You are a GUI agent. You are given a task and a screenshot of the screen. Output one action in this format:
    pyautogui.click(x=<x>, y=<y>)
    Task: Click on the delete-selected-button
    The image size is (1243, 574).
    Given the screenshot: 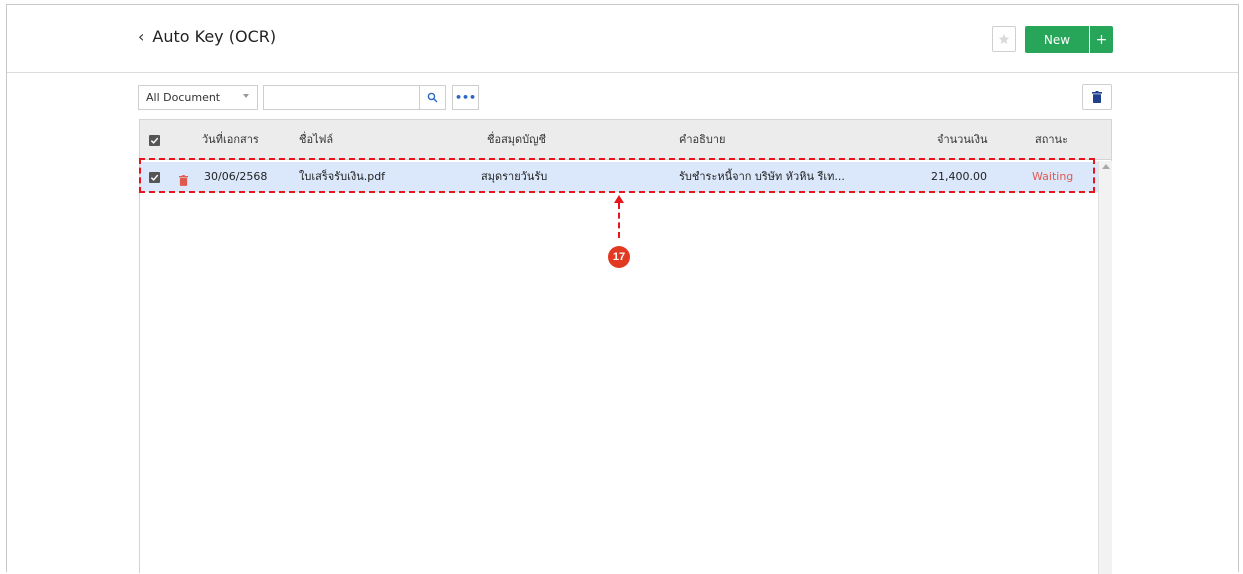 What is the action you would take?
    pyautogui.click(x=1097, y=97)
    